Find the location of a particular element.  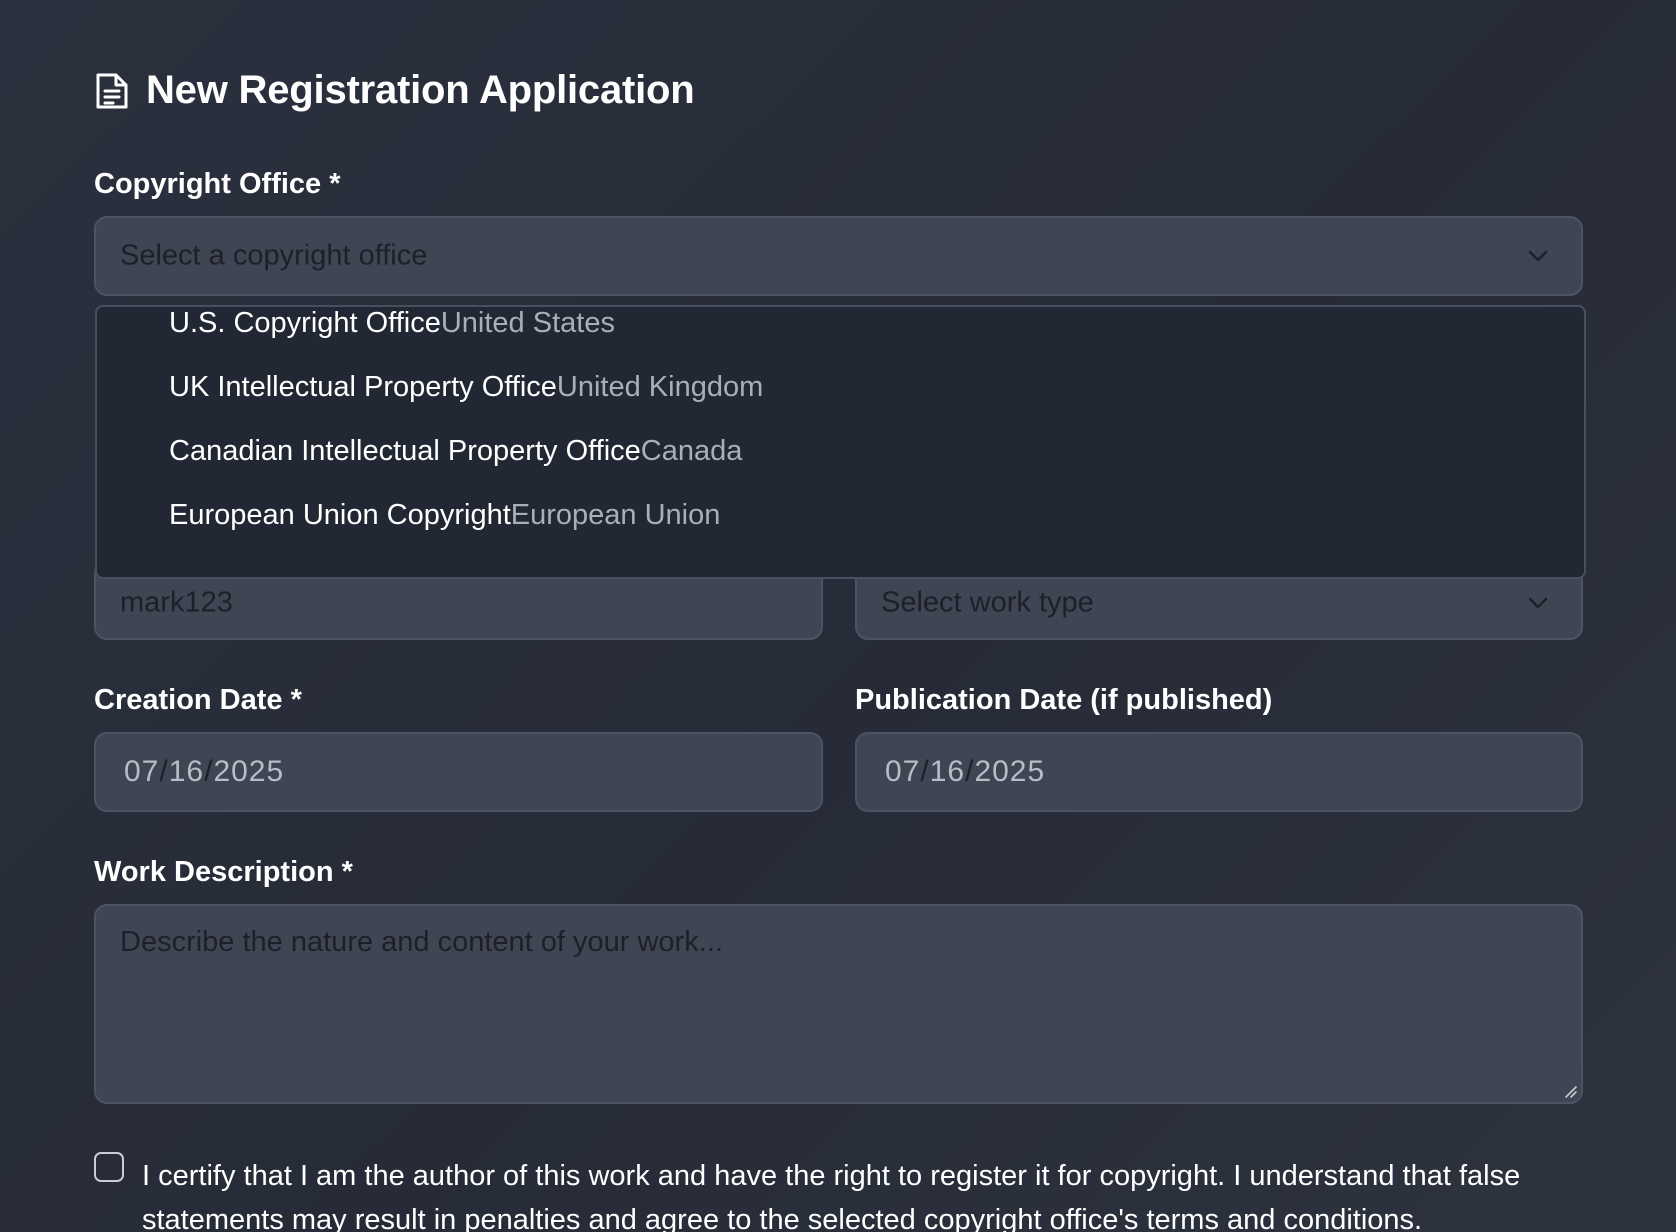

certify-checkbox is located at coordinates (109, 1167).